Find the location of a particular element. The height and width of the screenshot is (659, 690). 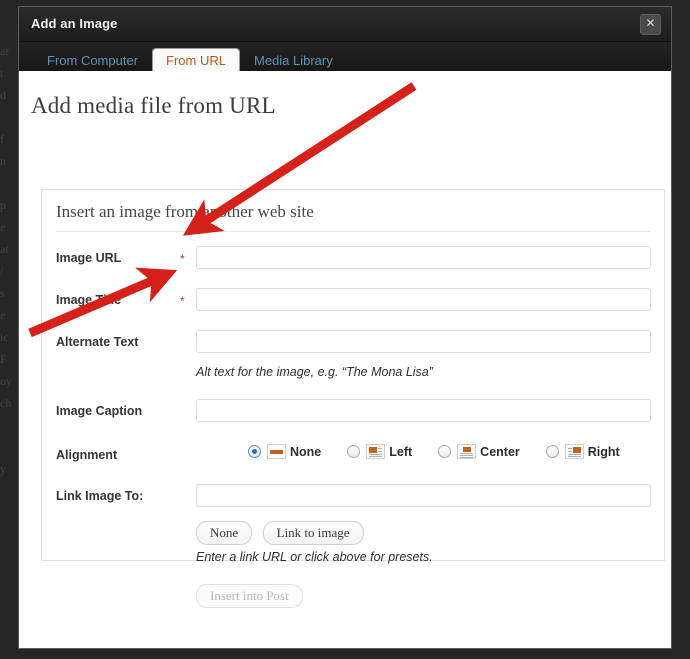

link-preset-none-button: None is located at coordinates (224, 533).